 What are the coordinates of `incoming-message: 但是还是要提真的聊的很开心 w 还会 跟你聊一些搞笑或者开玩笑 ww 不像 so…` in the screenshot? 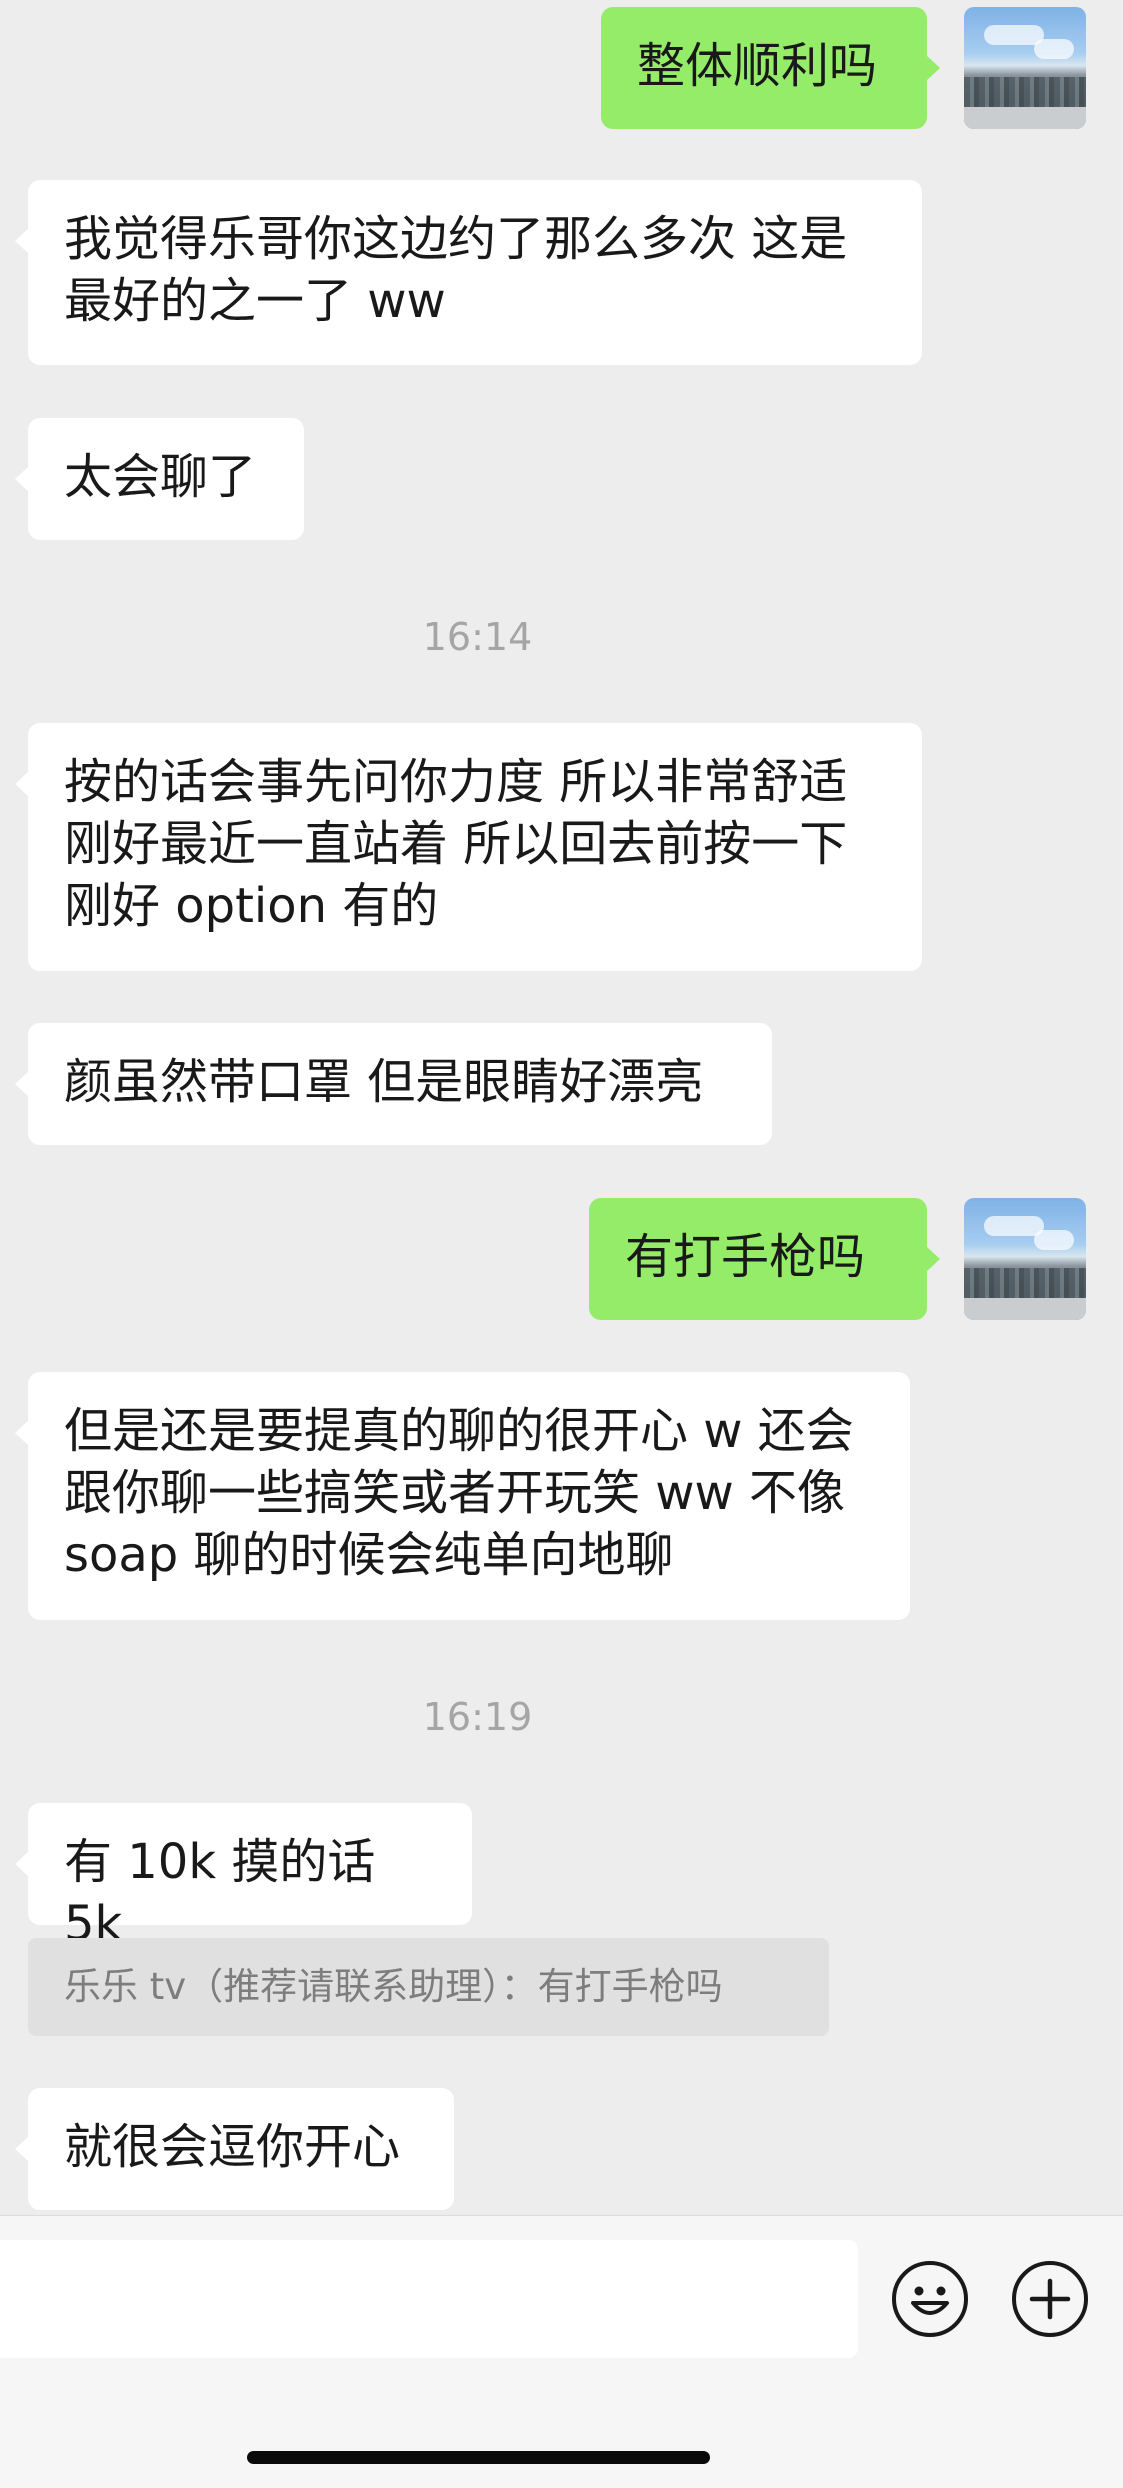 It's located at (462, 1496).